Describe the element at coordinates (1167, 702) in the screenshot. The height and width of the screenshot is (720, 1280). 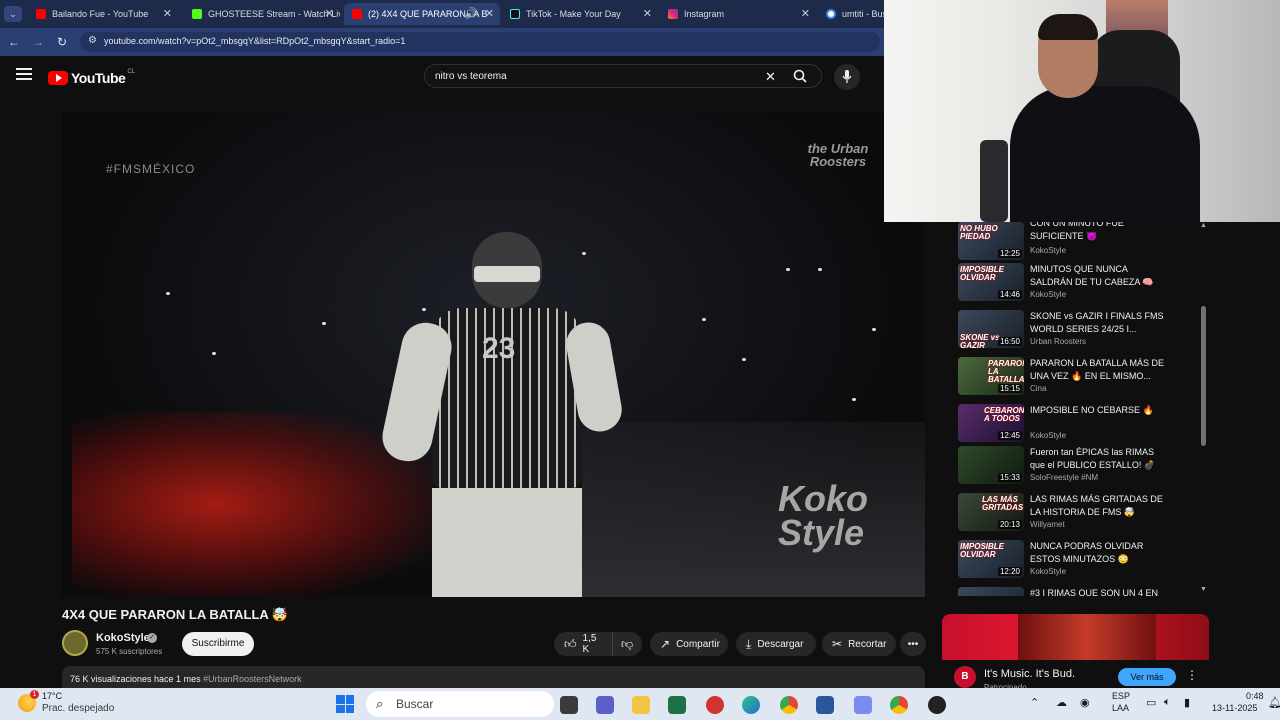
I see `volume-icon: 🔈︎` at that location.